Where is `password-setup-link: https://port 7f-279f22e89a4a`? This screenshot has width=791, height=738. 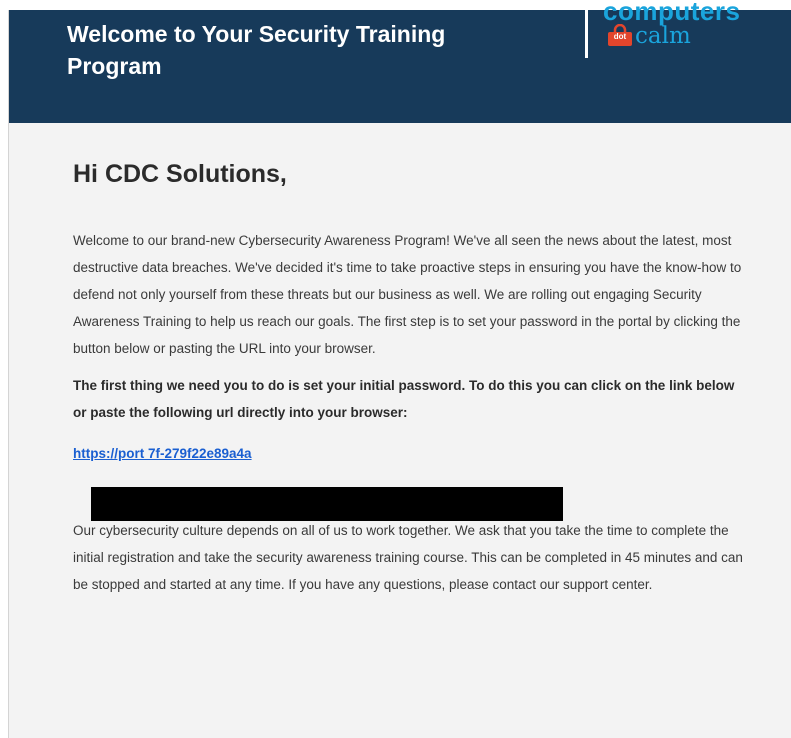
password-setup-link: https://port 7f-279f22e89a4a is located at coordinates (368, 453).